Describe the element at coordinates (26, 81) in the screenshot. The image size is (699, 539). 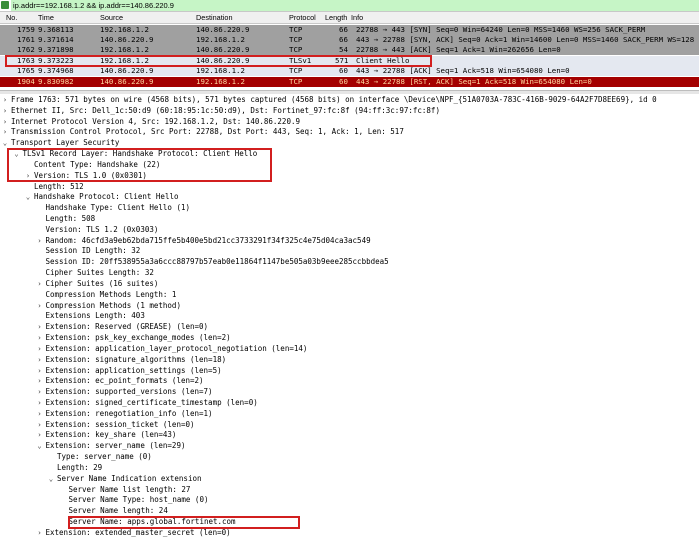
I see `packet-no: 1904` at that location.